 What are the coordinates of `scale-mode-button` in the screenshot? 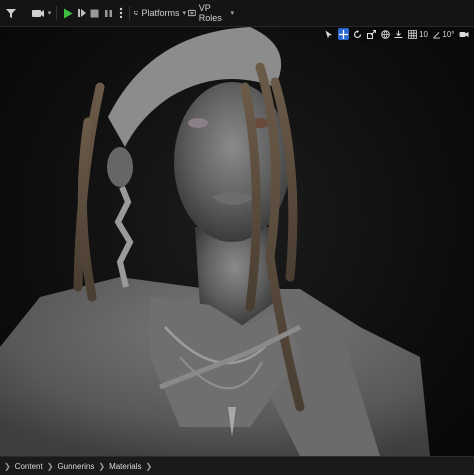 It's located at (371, 34).